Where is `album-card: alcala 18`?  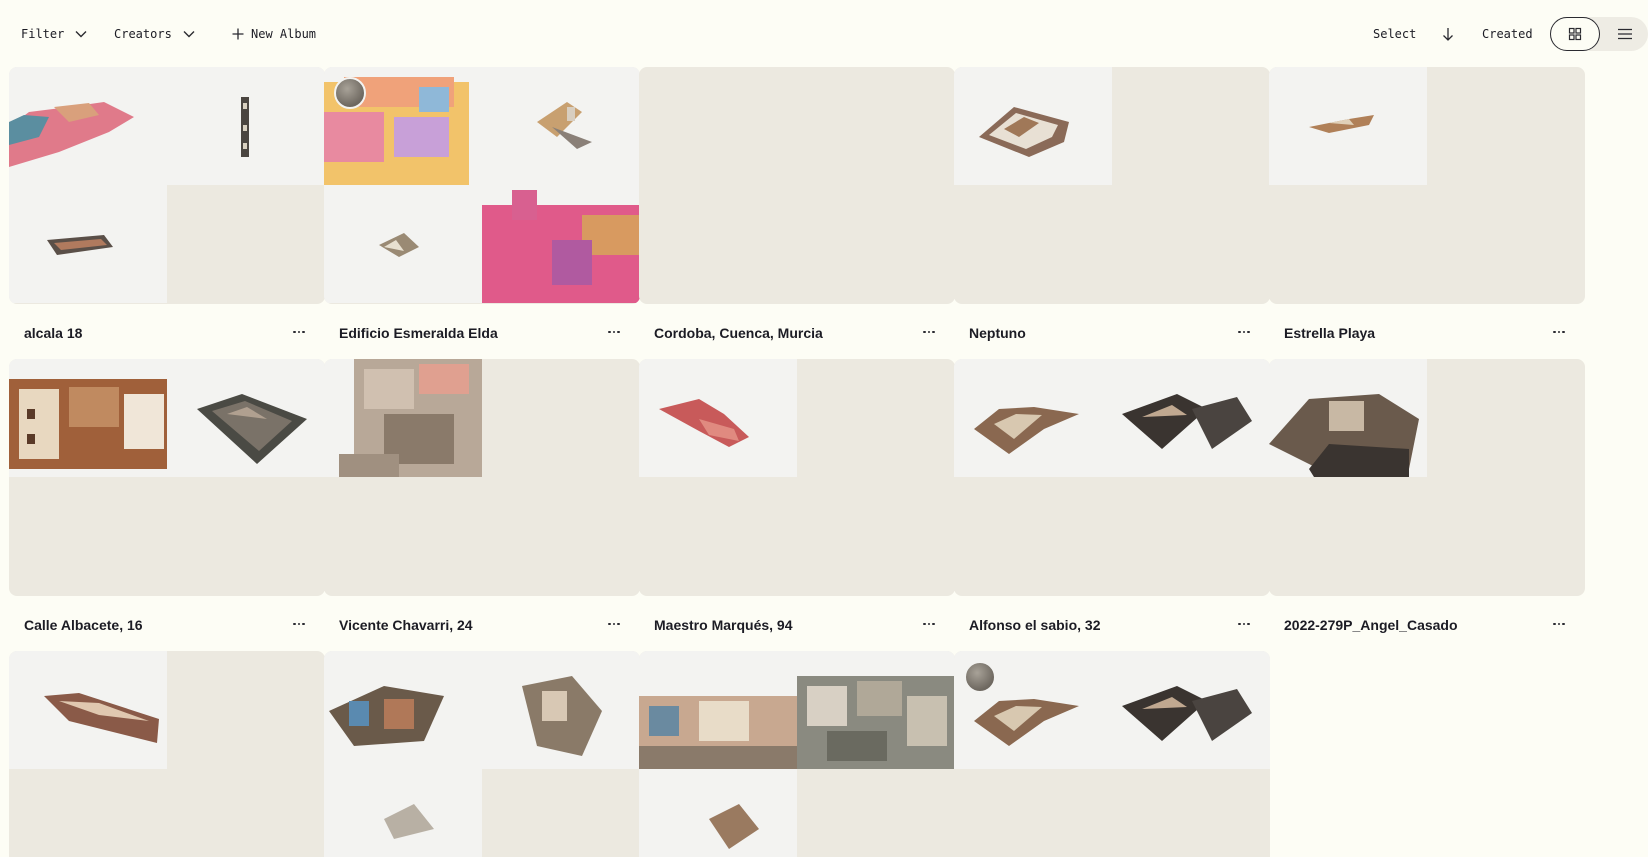 album-card: alcala 18 is located at coordinates (167, 204).